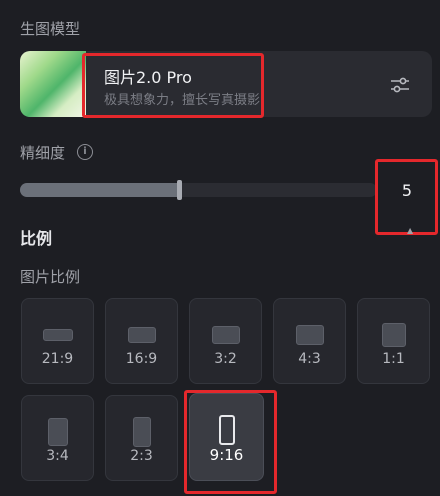 Image resolution: width=440 pixels, height=496 pixels. I want to click on ratio-label: 16:9, so click(141, 359).